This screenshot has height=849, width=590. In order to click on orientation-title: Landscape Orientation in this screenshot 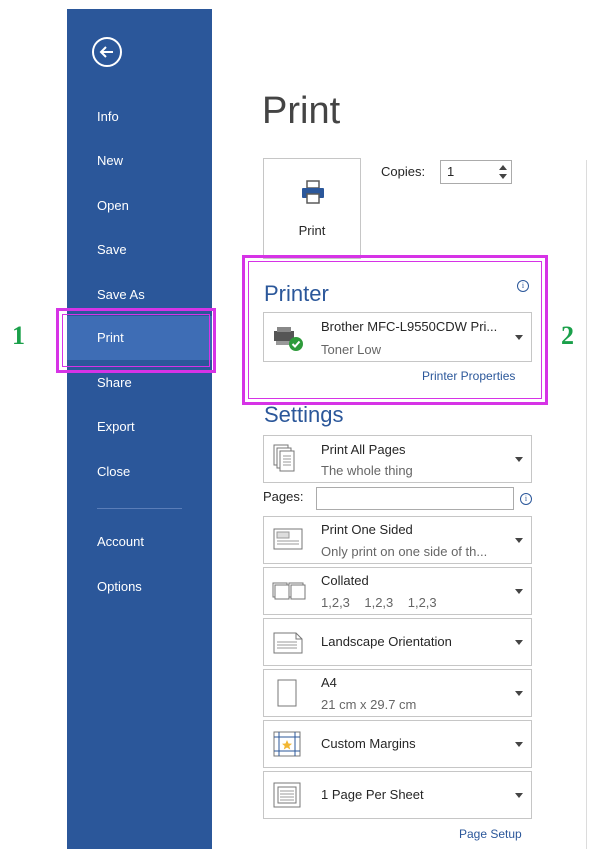, I will do `click(386, 641)`.